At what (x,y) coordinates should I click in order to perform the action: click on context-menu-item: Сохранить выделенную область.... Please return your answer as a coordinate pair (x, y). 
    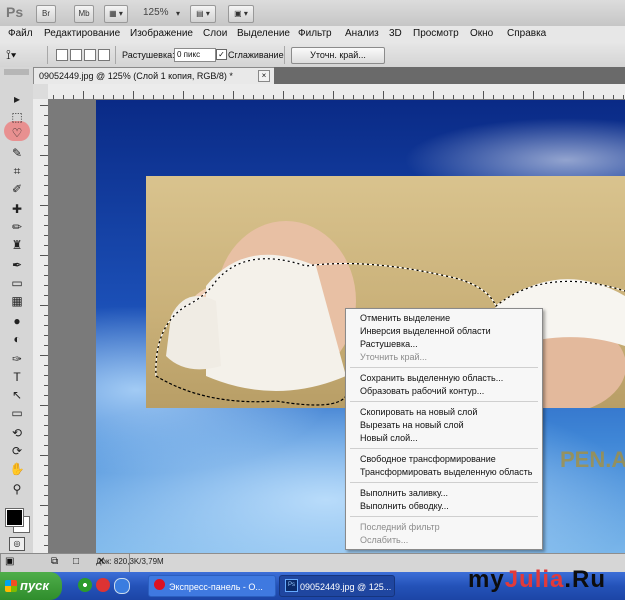
    Looking at the image, I should click on (431, 378).